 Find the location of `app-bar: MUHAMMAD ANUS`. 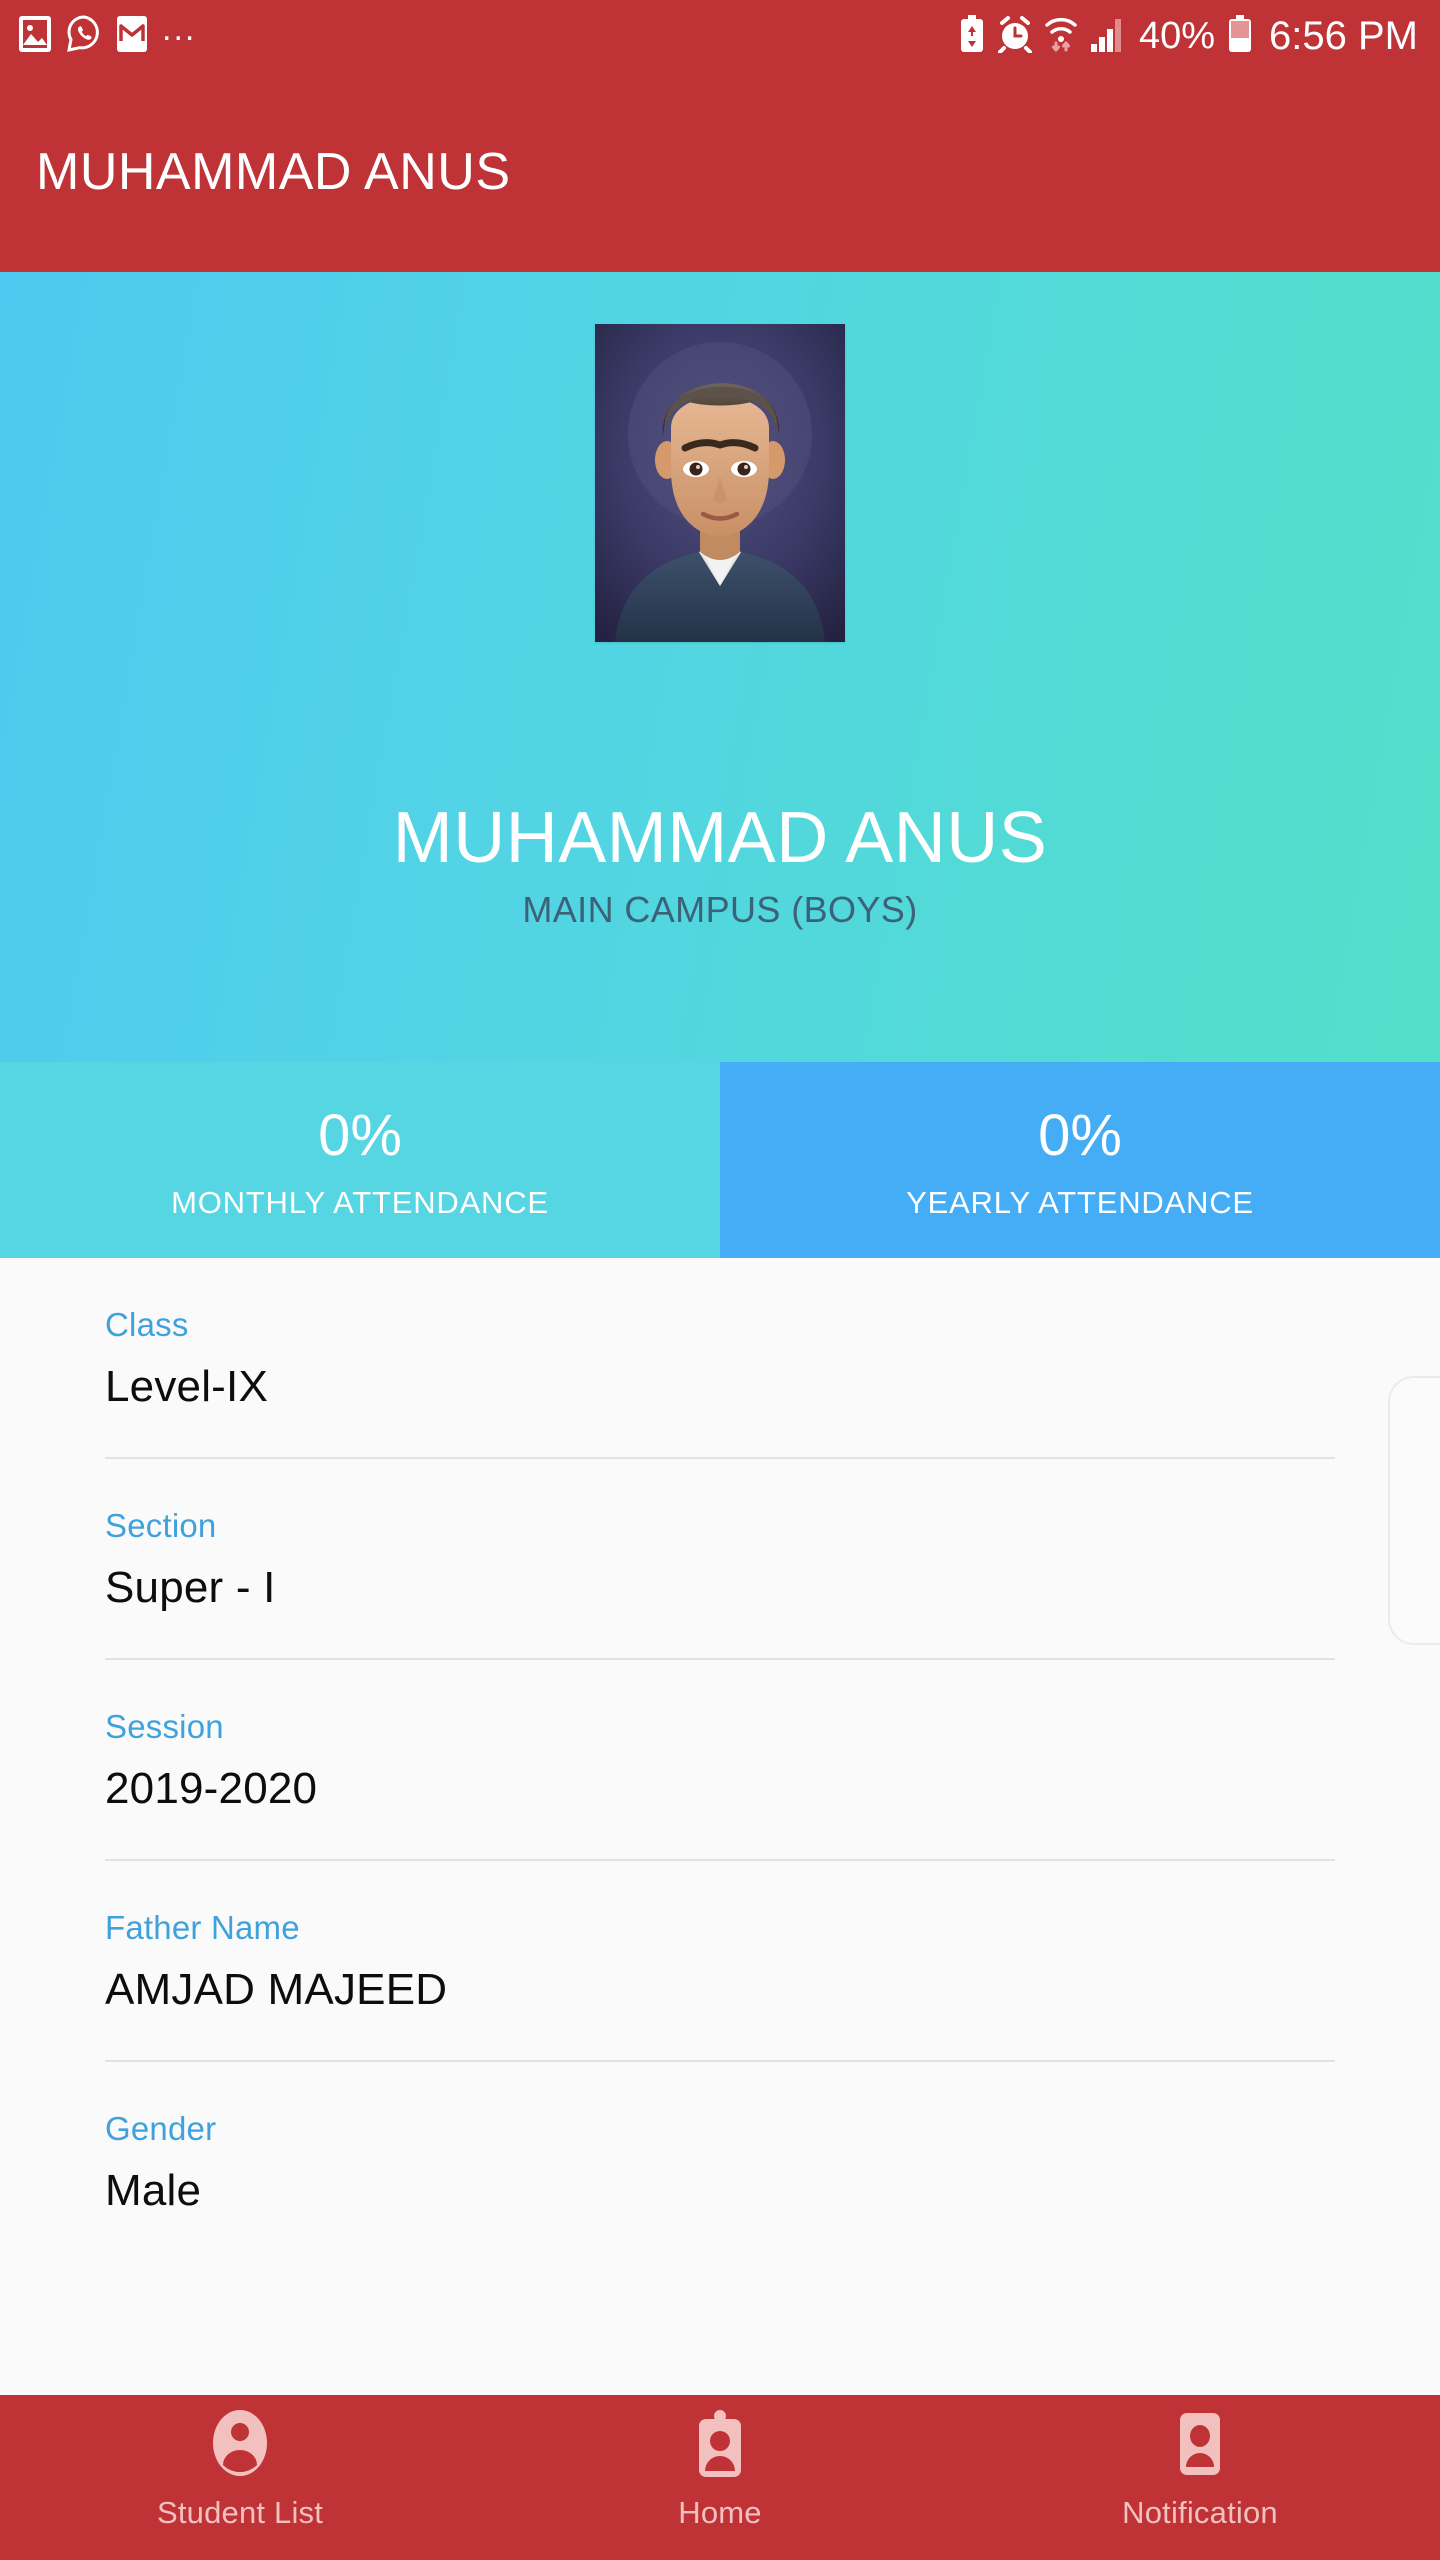

app-bar: MUHAMMAD ANUS is located at coordinates (720, 172).